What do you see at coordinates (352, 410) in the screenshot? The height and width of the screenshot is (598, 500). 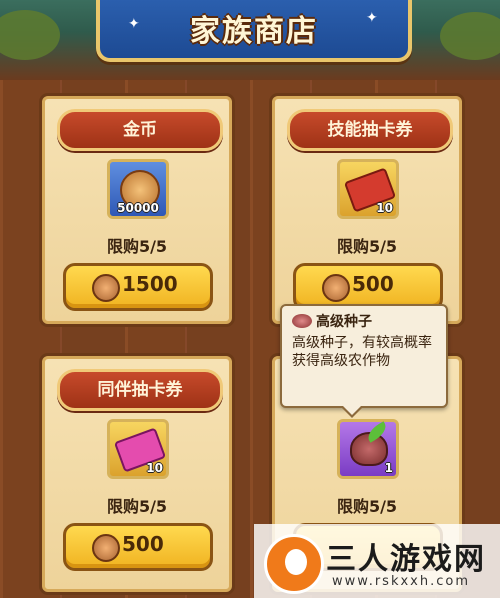 I see `tooltip-arrow-inner` at bounding box center [352, 410].